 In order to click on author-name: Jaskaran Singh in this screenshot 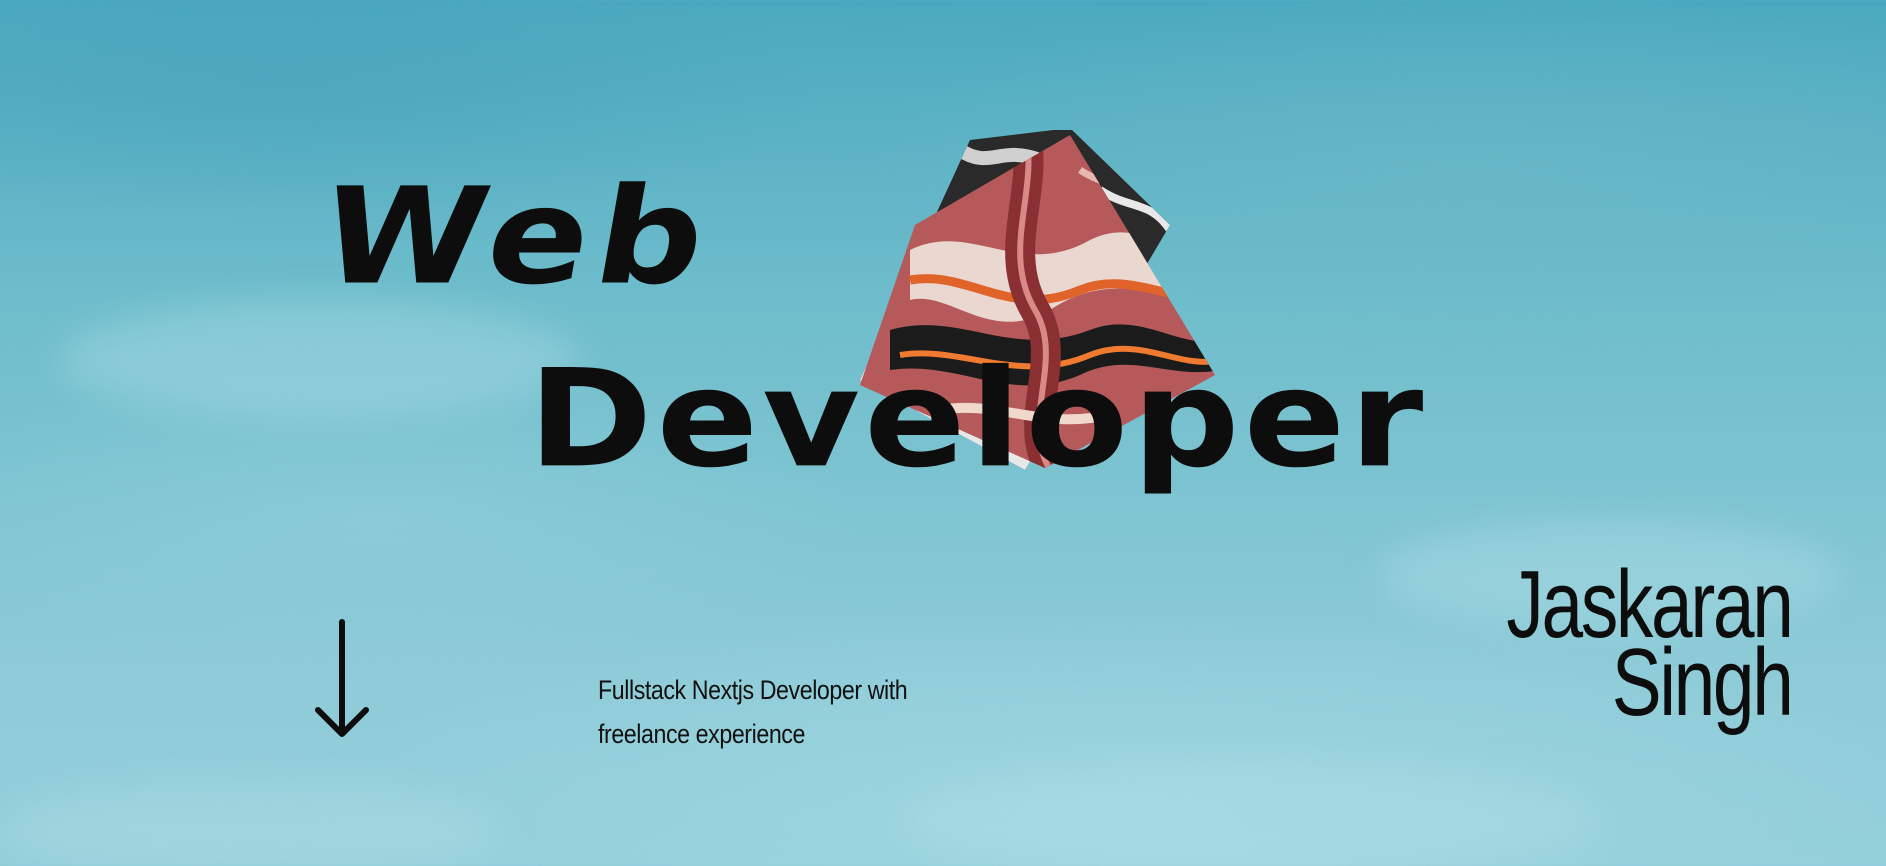, I will do `click(1650, 644)`.